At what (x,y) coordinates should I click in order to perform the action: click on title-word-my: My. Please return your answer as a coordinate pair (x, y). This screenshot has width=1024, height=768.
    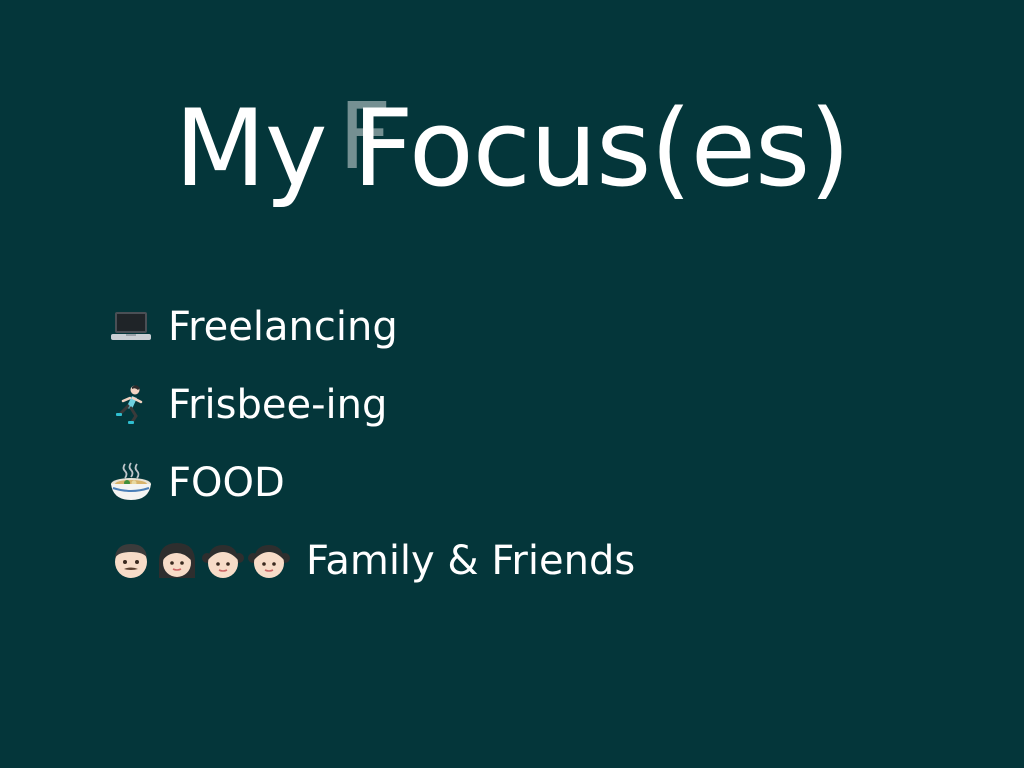
    Looking at the image, I should click on (250, 148).